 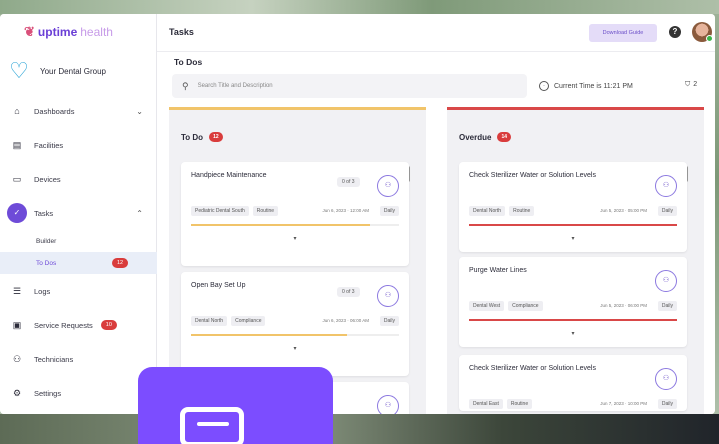 What do you see at coordinates (96, 32) in the screenshot?
I see `brand-name-secondary: health` at bounding box center [96, 32].